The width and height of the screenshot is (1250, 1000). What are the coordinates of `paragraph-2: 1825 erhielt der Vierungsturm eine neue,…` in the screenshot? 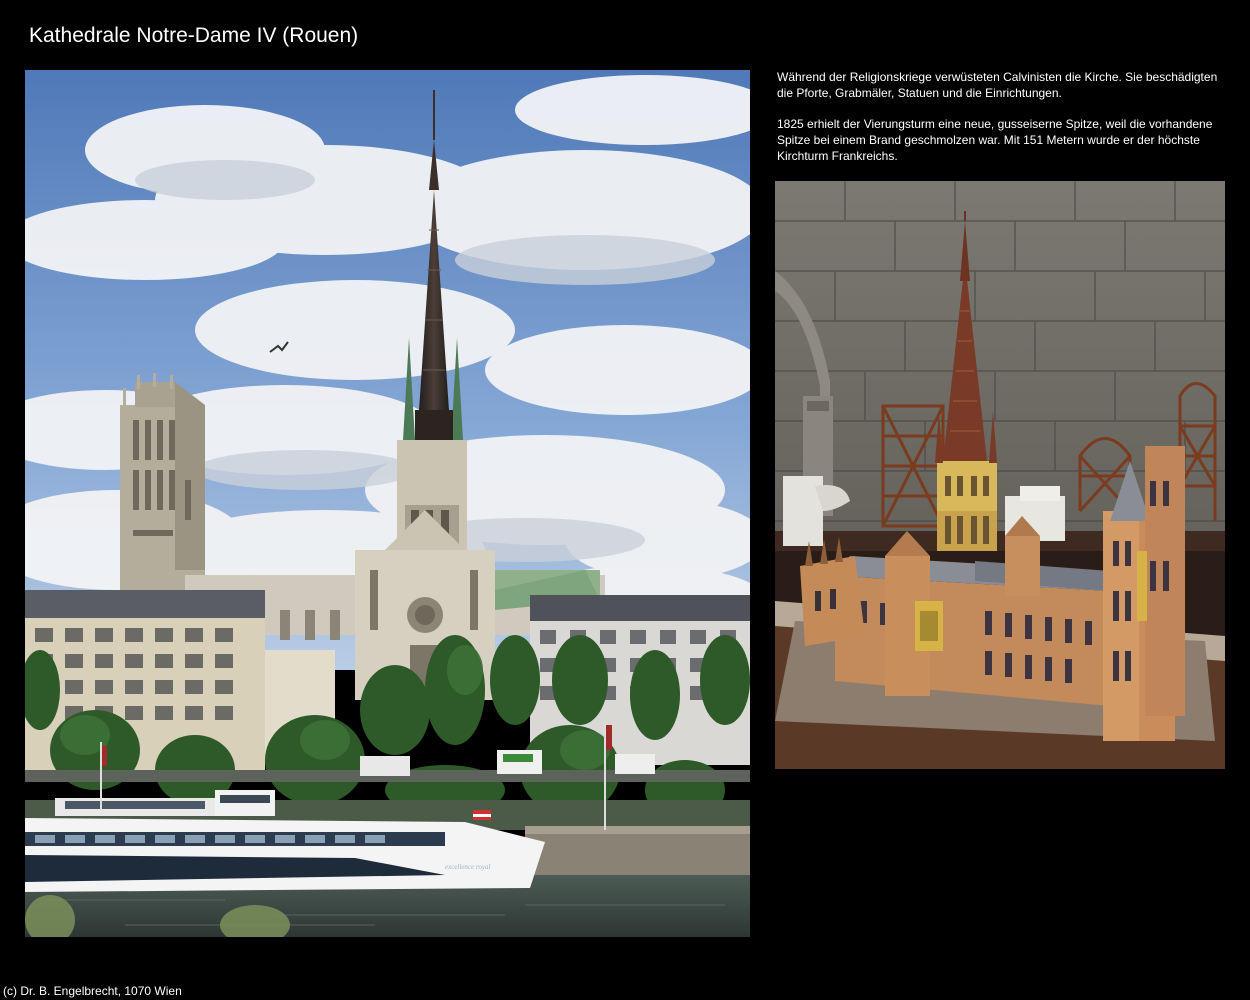 It's located at (995, 140).